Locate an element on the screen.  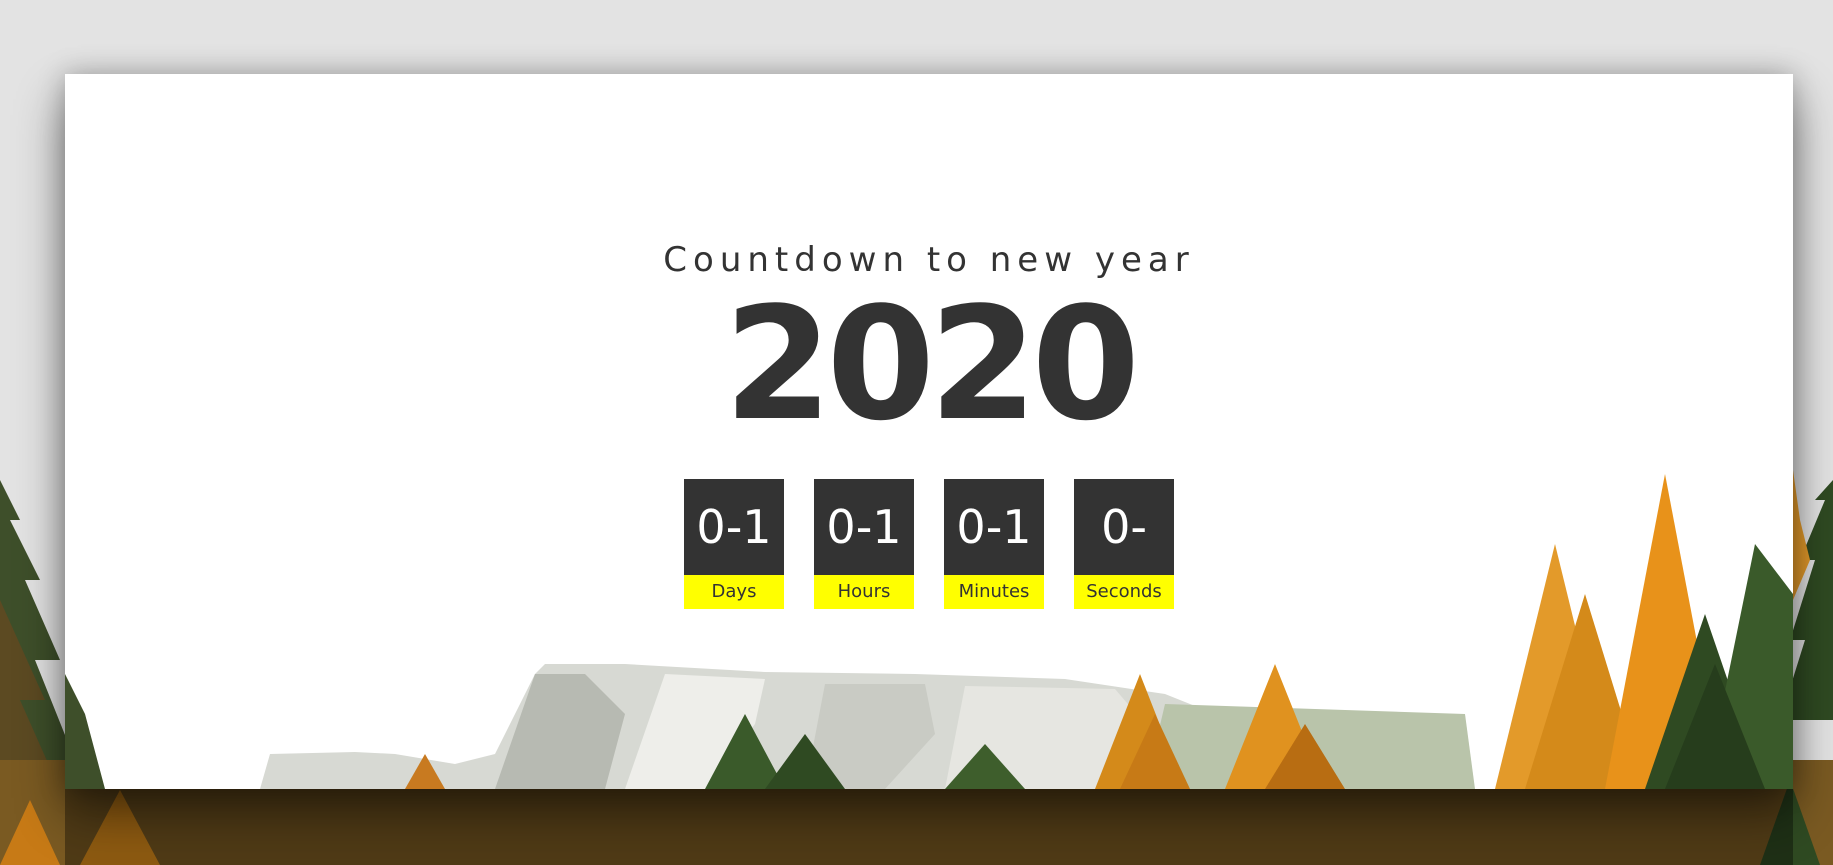
target-year: 2020 is located at coordinates (931, 364).